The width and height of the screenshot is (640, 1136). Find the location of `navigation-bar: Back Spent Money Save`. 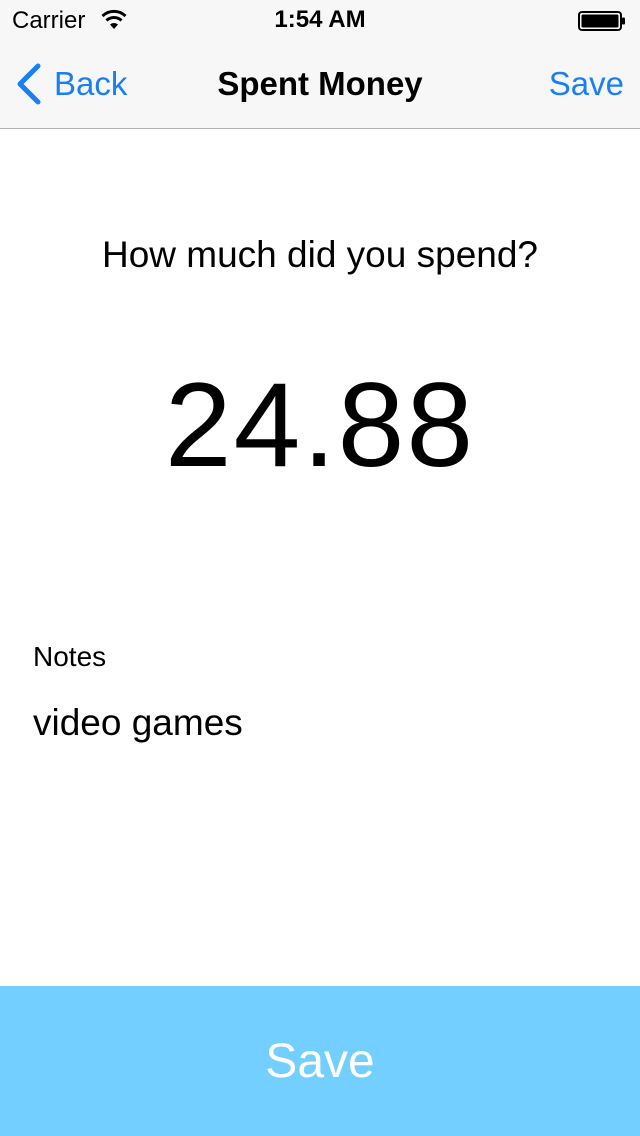

navigation-bar: Back Spent Money Save is located at coordinates (320, 84).